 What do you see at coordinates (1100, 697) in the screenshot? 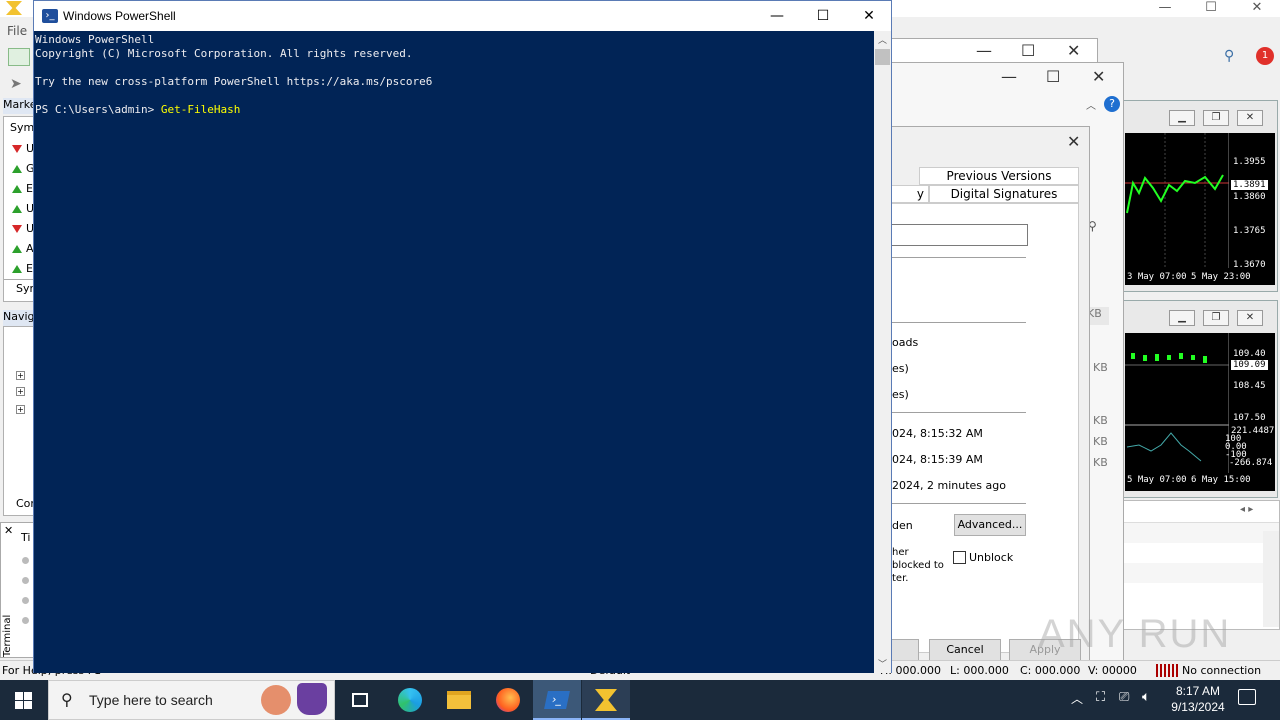
I see `meet-now-icon: ⛶` at bounding box center [1100, 697].